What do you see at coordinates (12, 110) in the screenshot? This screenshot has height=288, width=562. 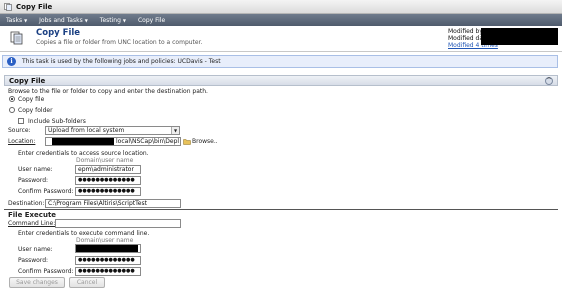 I see `copy-folder-radio` at bounding box center [12, 110].